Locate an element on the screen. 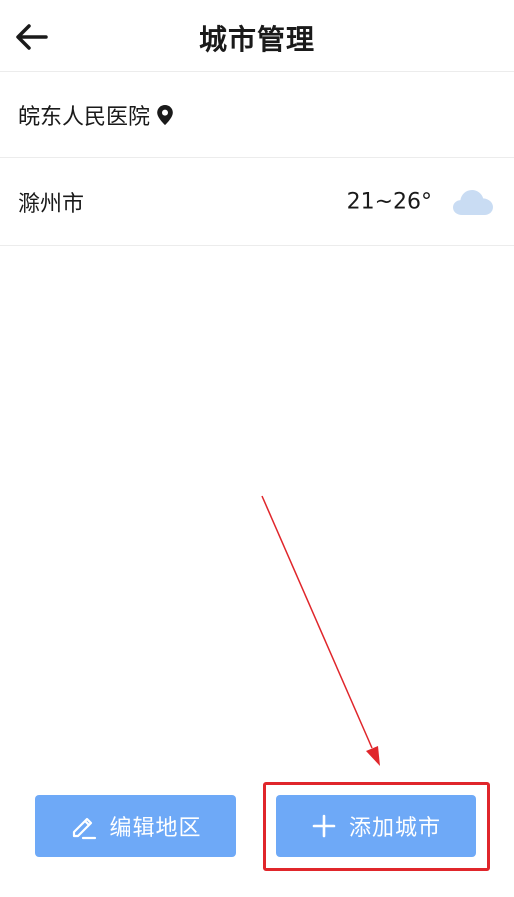  page-title: 城市管理 is located at coordinates (256, 39).